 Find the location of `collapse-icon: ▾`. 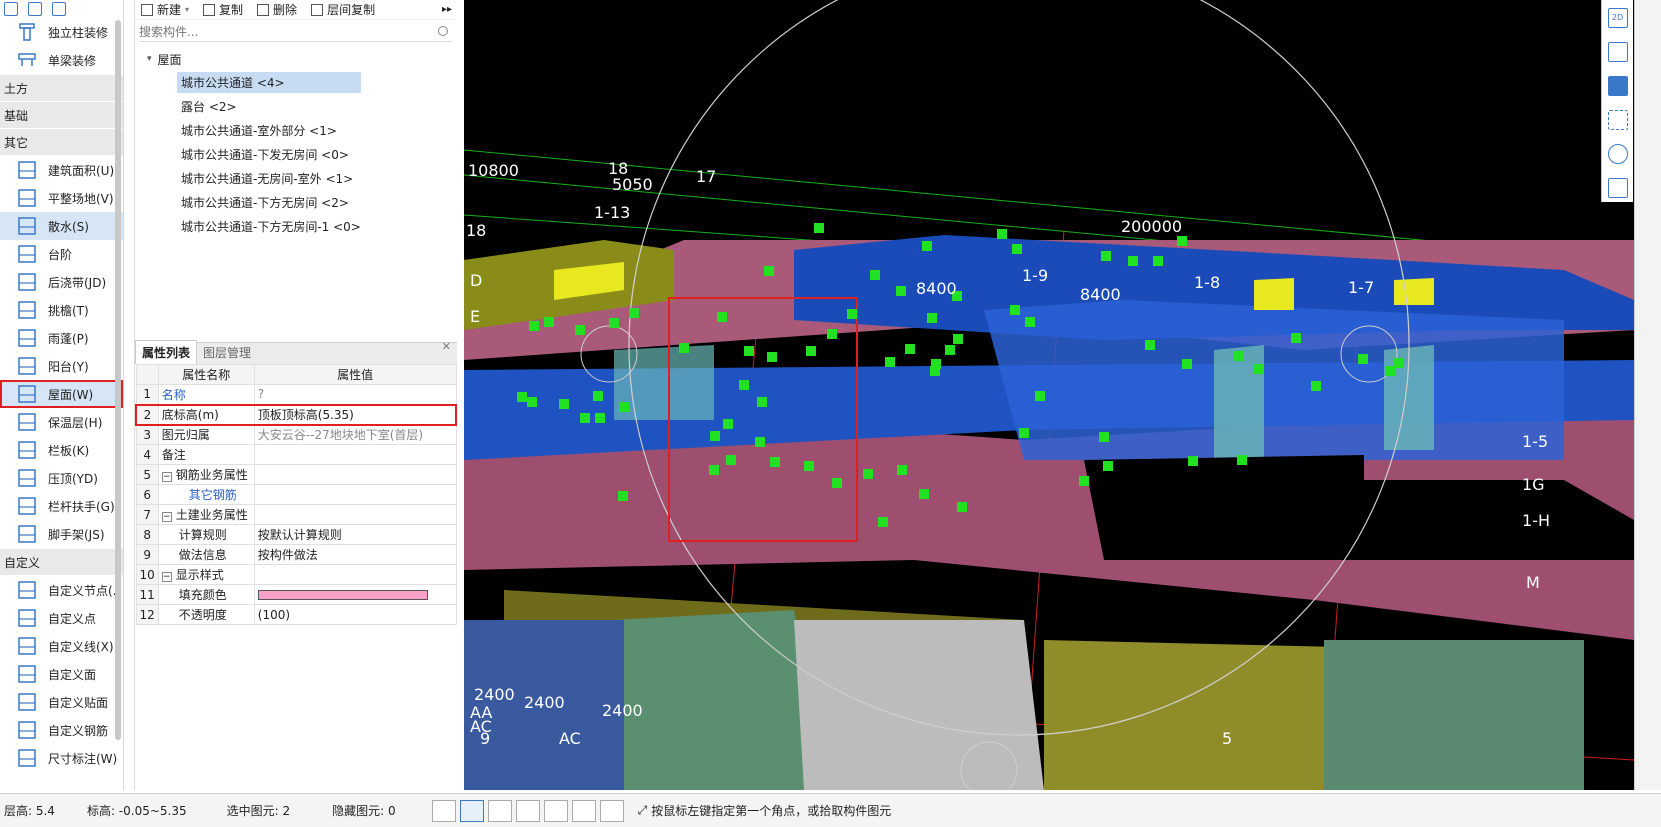

collapse-icon: ▾ is located at coordinates (149, 59).